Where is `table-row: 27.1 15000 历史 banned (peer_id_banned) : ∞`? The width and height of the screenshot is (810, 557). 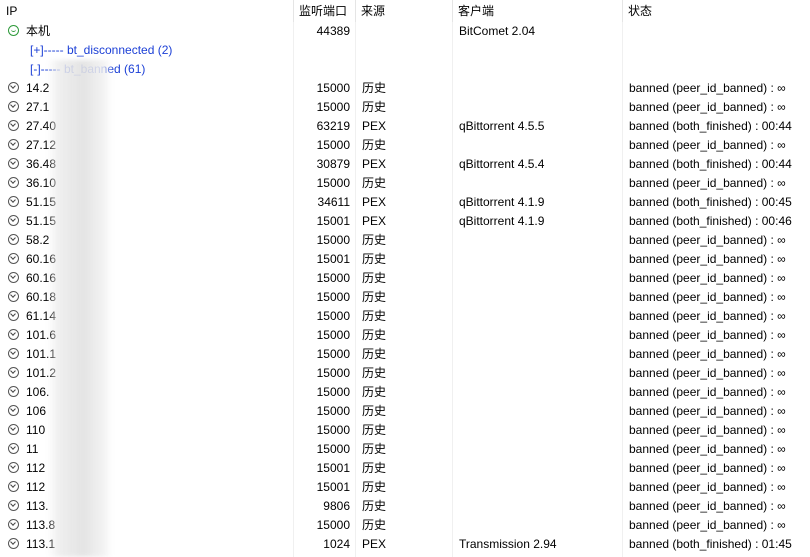 table-row: 27.1 15000 历史 banned (peer_id_banned) : ∞ is located at coordinates (405, 107).